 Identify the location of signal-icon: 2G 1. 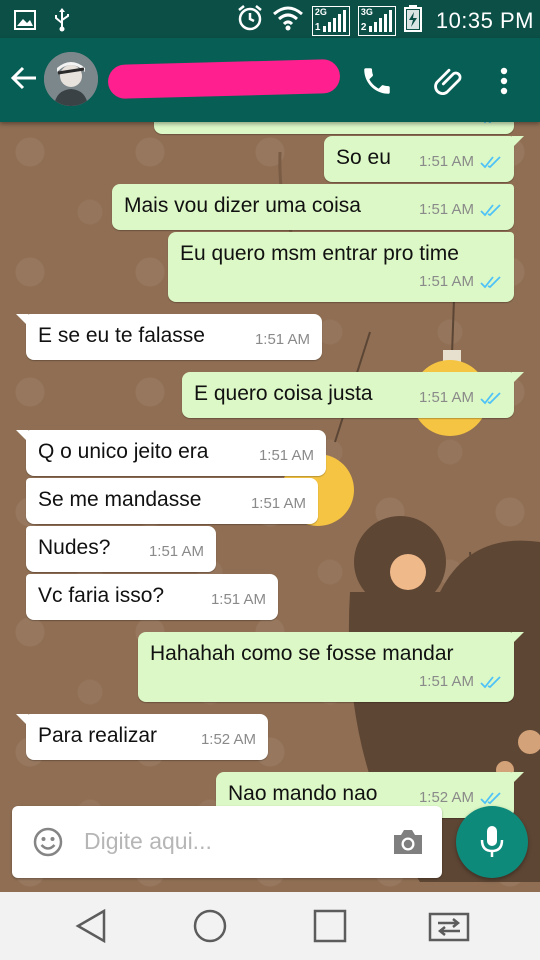
(330, 20).